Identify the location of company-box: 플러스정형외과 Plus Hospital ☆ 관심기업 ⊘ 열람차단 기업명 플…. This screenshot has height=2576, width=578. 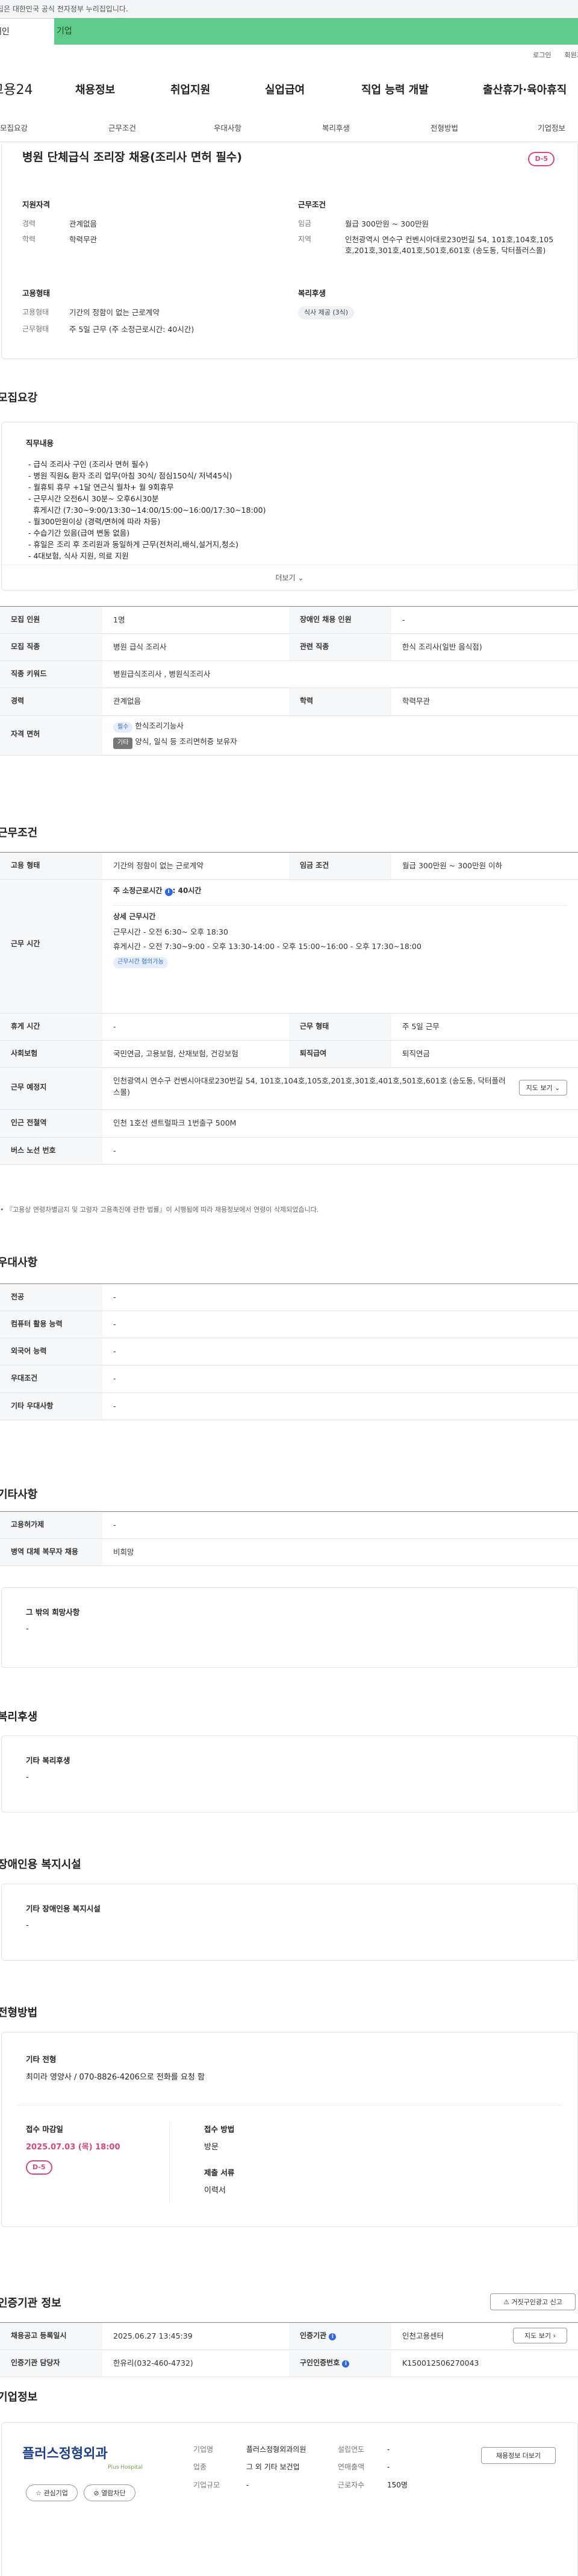
(289, 2499).